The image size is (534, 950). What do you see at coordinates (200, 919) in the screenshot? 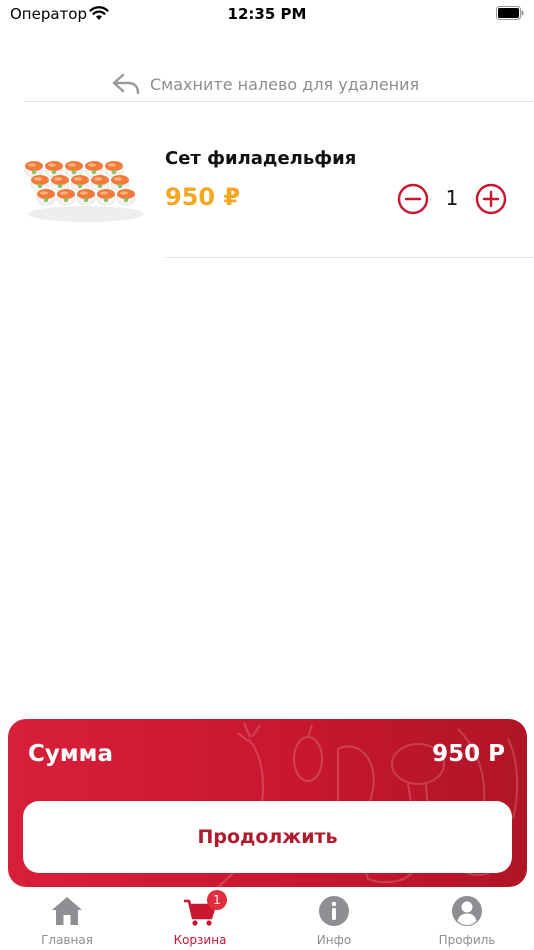
I see `tab-cart: 1 Корзина` at bounding box center [200, 919].